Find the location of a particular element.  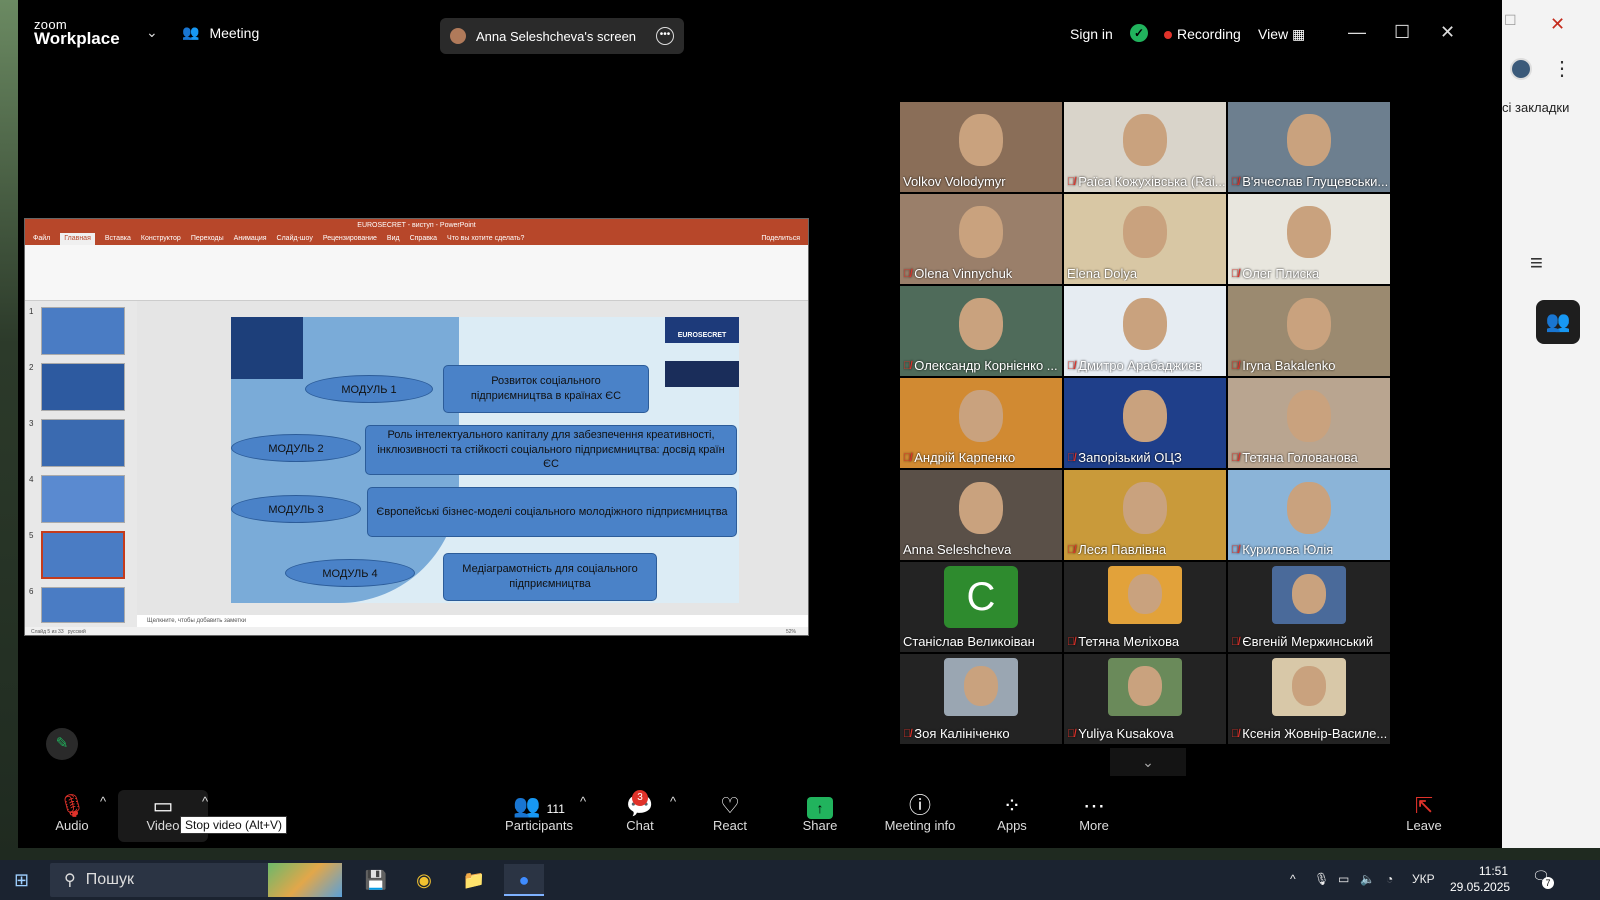

minimize-icon: — is located at coordinates (1357, 32).